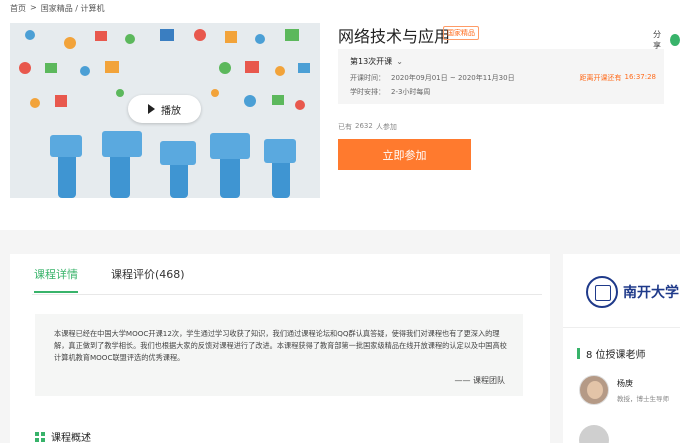 This screenshot has width=680, height=443. I want to click on study-time-row: 学时安排： 2-3小时每周, so click(390, 92).